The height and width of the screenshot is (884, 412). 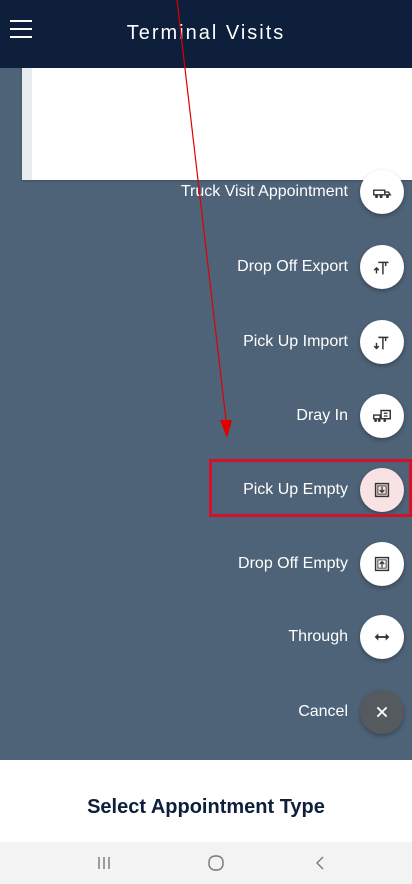 What do you see at coordinates (351, 712) in the screenshot?
I see `fab-item-cancel: Cancel` at bounding box center [351, 712].